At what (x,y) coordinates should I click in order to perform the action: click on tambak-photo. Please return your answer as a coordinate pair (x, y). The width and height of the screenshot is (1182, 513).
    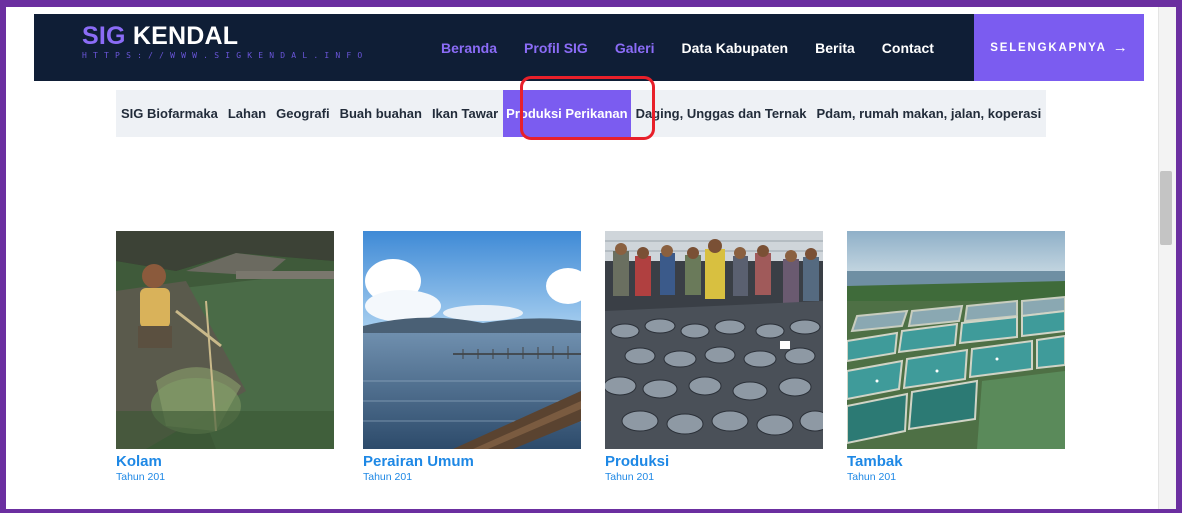
    Looking at the image, I should click on (956, 340).